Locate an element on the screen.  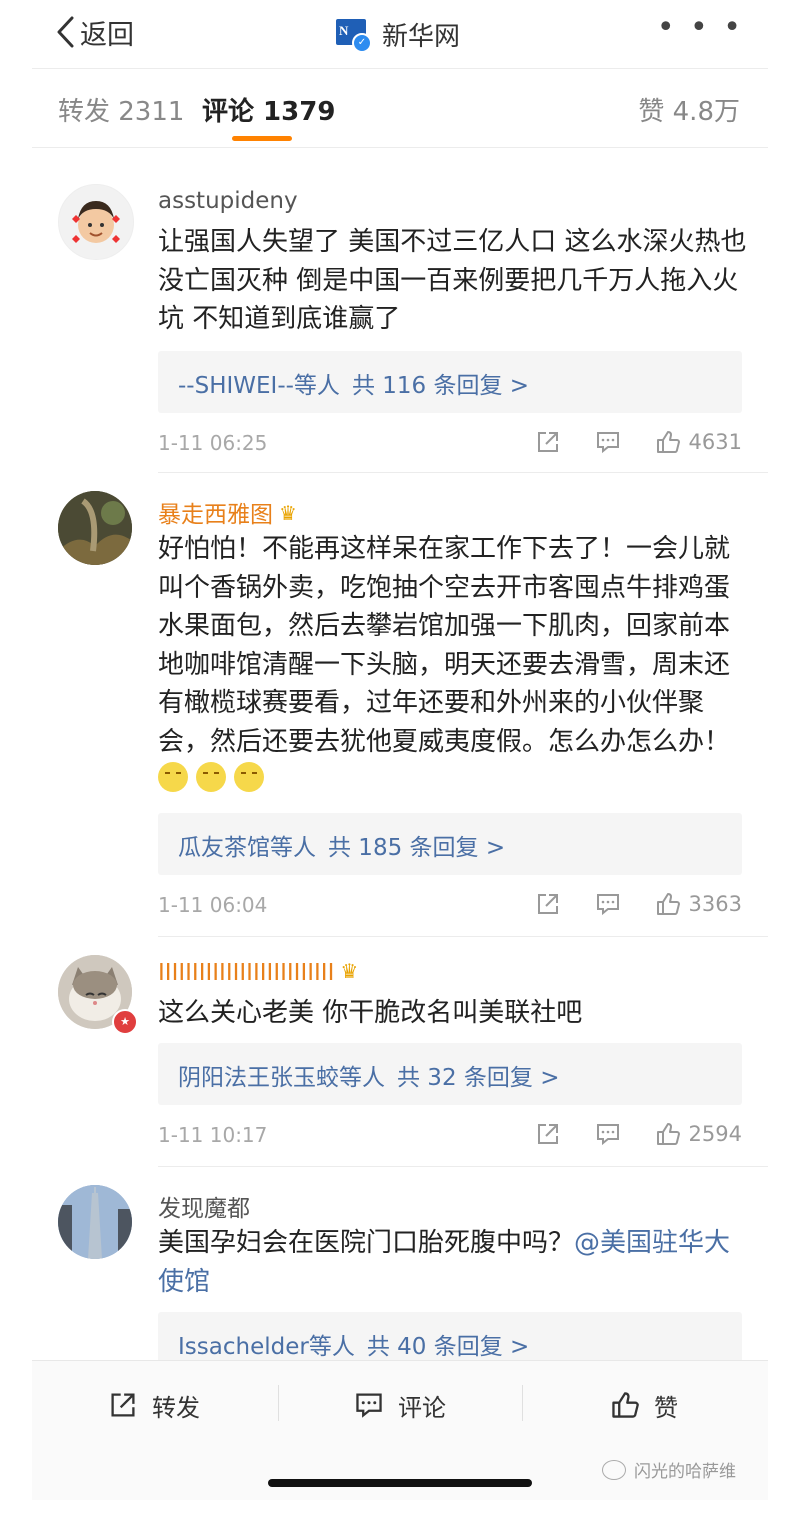
reply-summary: 阴阳法王张玉蛟等人共 32 条回复 > is located at coordinates (450, 1074).